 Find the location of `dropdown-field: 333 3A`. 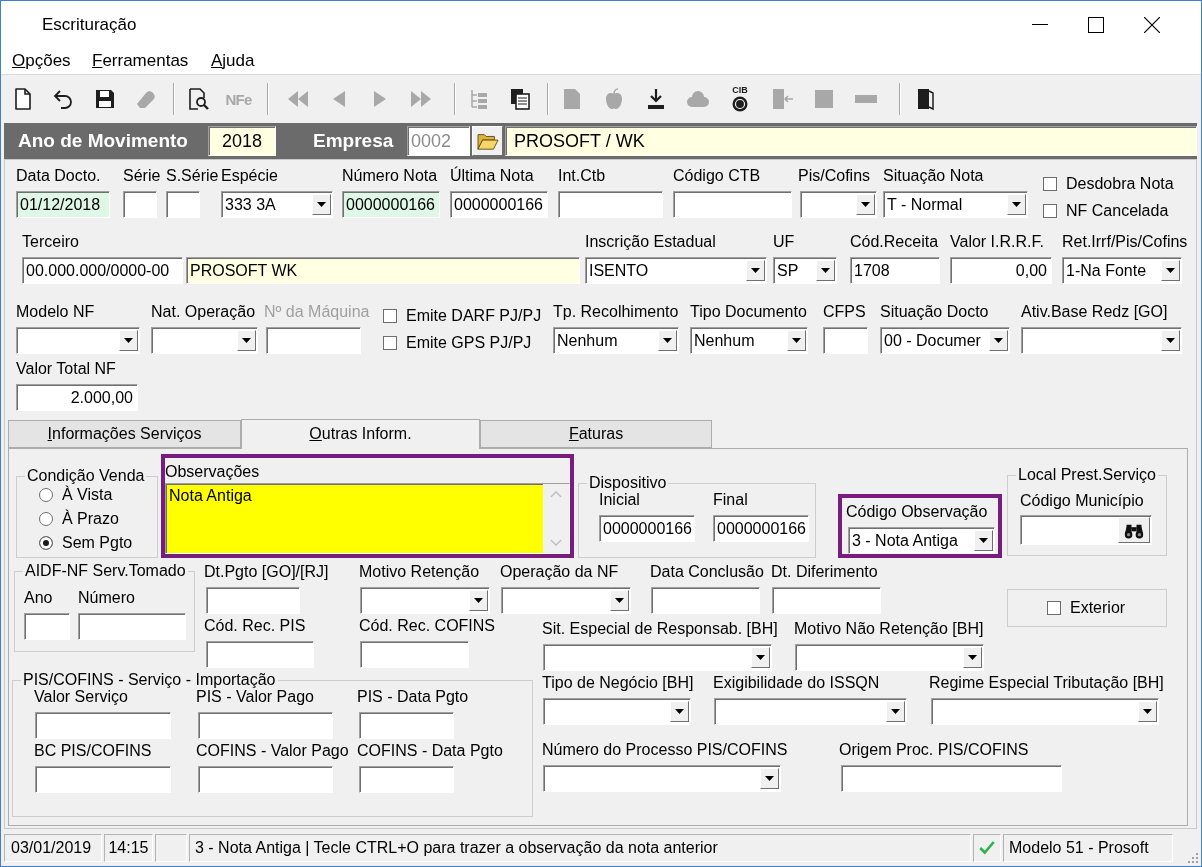

dropdown-field: 333 3A is located at coordinates (277, 204).